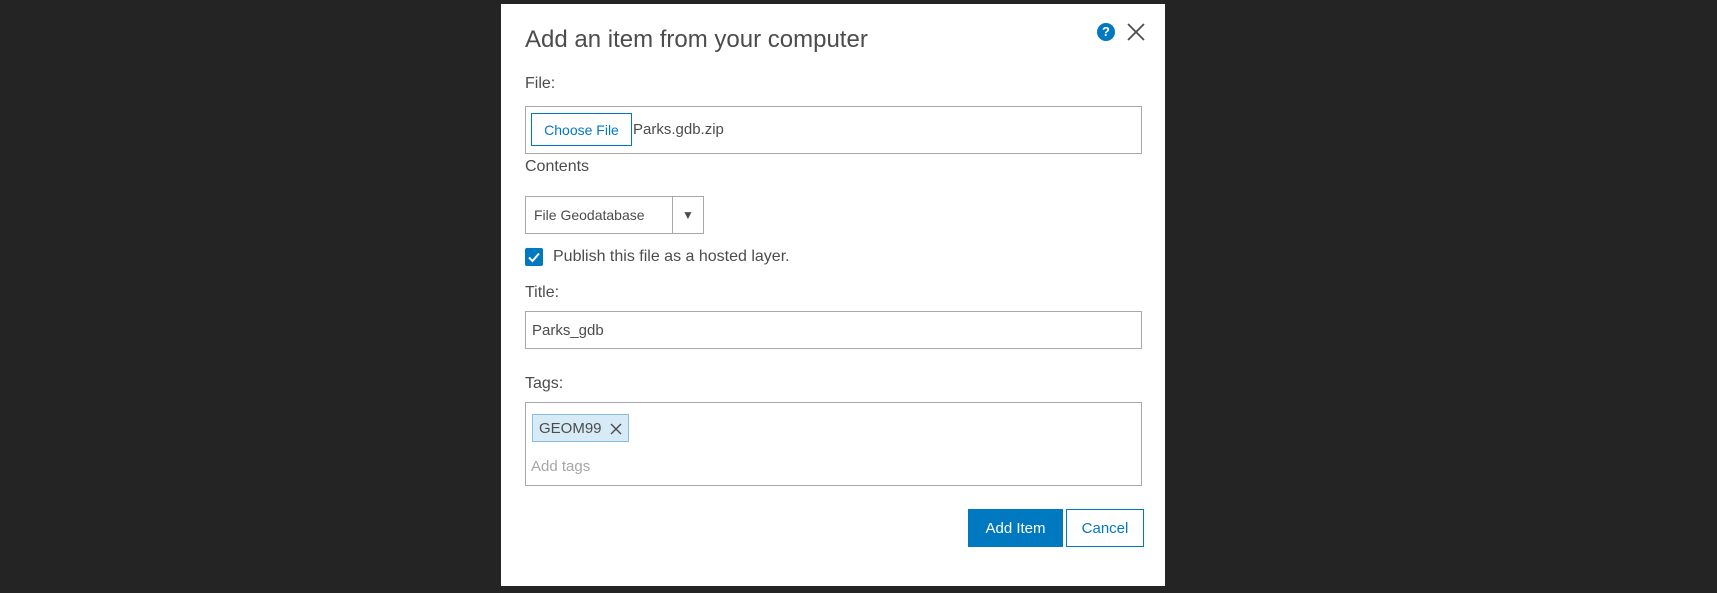  Describe the element at coordinates (1105, 528) in the screenshot. I see `cancel-button: Cancel` at that location.